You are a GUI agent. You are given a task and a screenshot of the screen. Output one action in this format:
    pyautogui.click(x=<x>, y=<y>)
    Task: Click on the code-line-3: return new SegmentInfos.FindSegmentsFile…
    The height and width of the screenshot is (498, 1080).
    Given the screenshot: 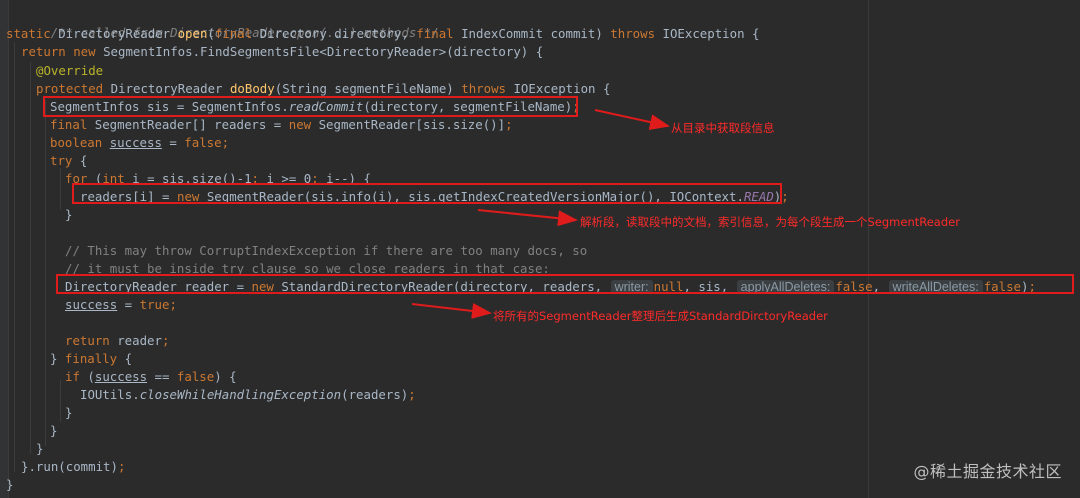 What is the action you would take?
    pyautogui.click(x=282, y=52)
    